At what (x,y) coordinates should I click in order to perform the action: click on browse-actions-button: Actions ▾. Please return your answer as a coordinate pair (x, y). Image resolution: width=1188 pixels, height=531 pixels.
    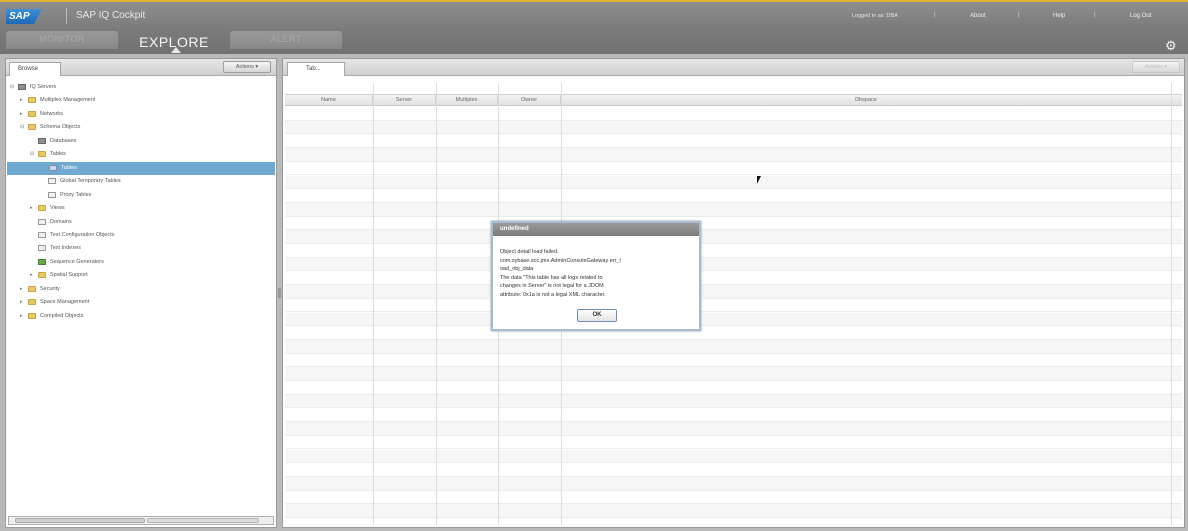
    Looking at the image, I should click on (247, 67).